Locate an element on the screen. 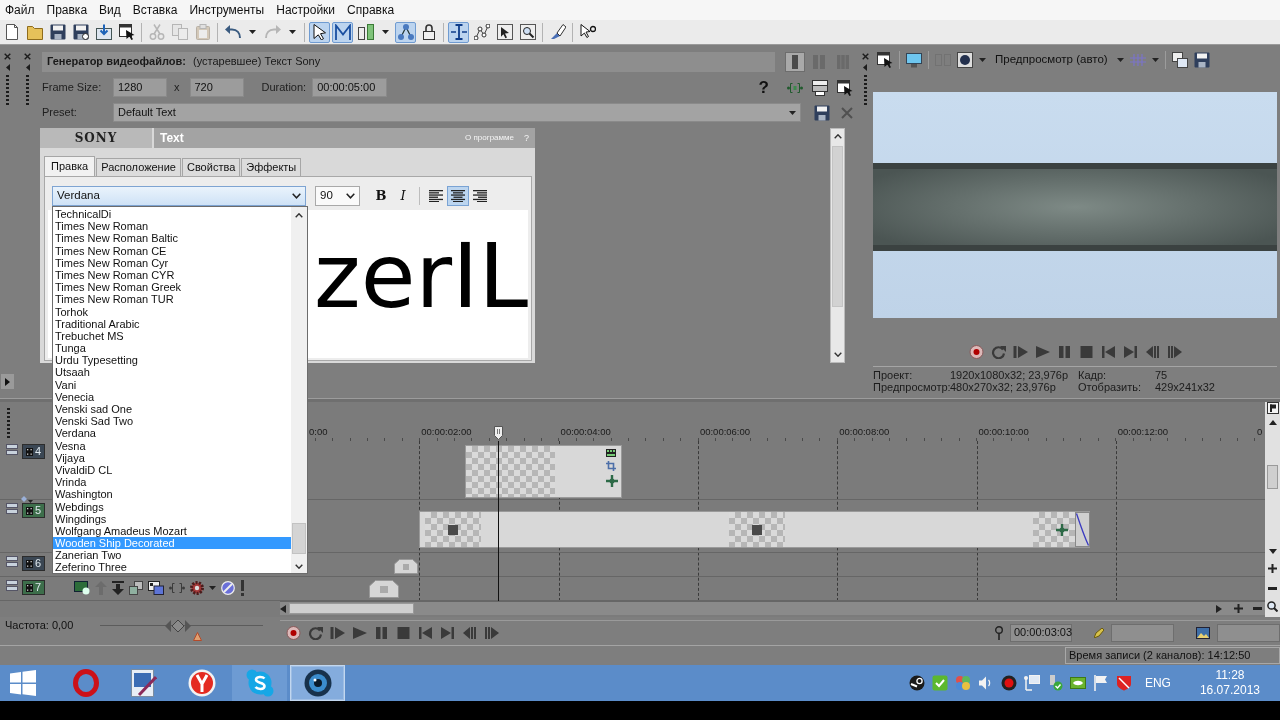 The height and width of the screenshot is (720, 1280). panel-title: Генератор видеофайлов: is located at coordinates (116, 62).